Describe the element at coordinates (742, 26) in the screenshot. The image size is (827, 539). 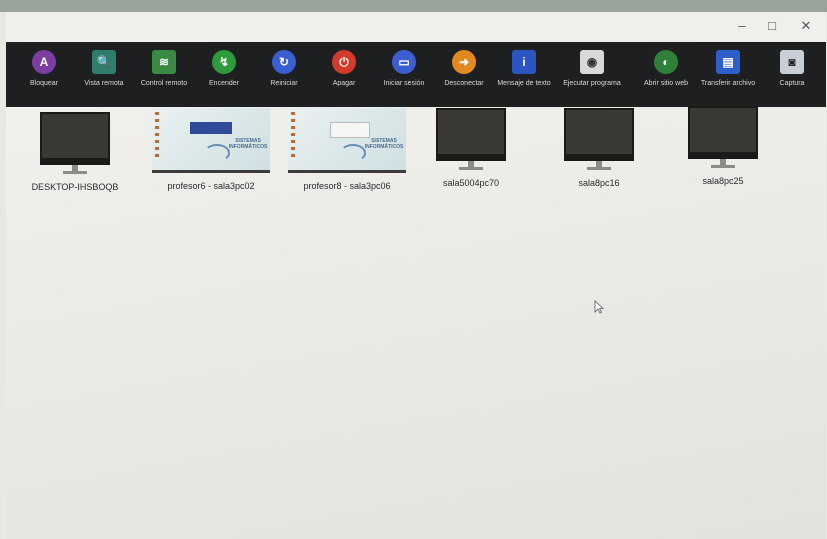
I see `minimize-button: –` at that location.